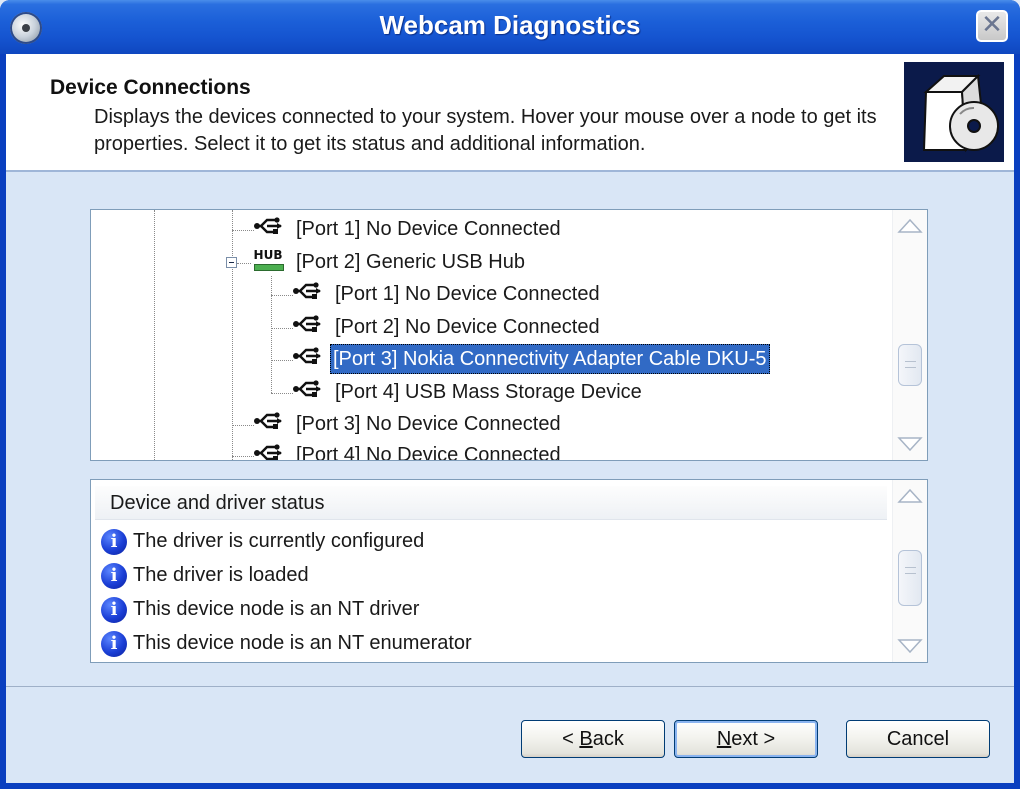 The image size is (1020, 789). I want to click on usb-hub-icon: HUB, so click(268, 261).